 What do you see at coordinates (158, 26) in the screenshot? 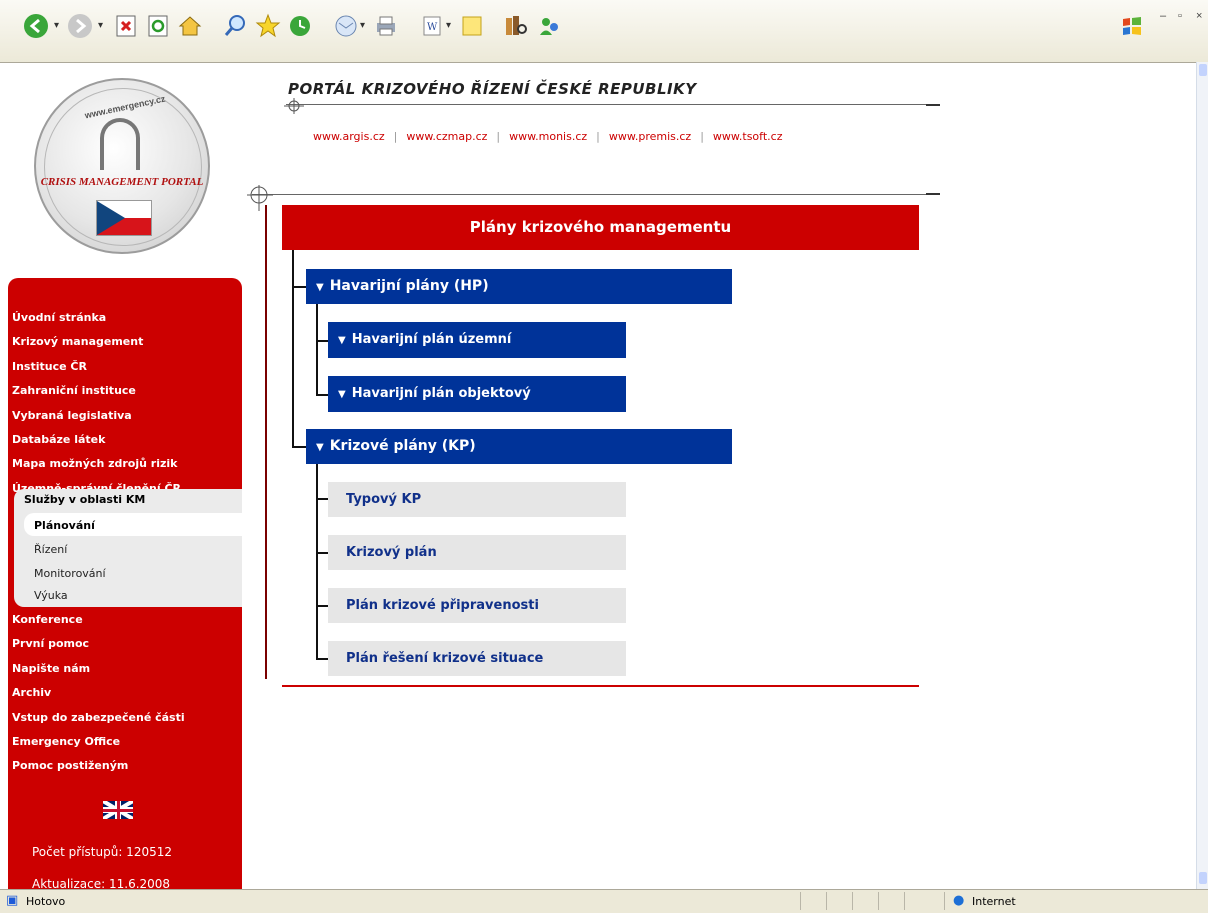
I see `refresh-icon` at bounding box center [158, 26].